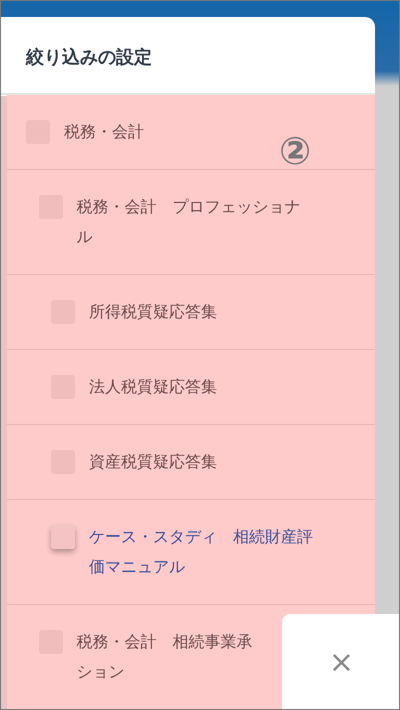  What do you see at coordinates (201, 552) in the screenshot?
I see `filter-label: ケース・スタディ 相続財産評価マニュアル` at bounding box center [201, 552].